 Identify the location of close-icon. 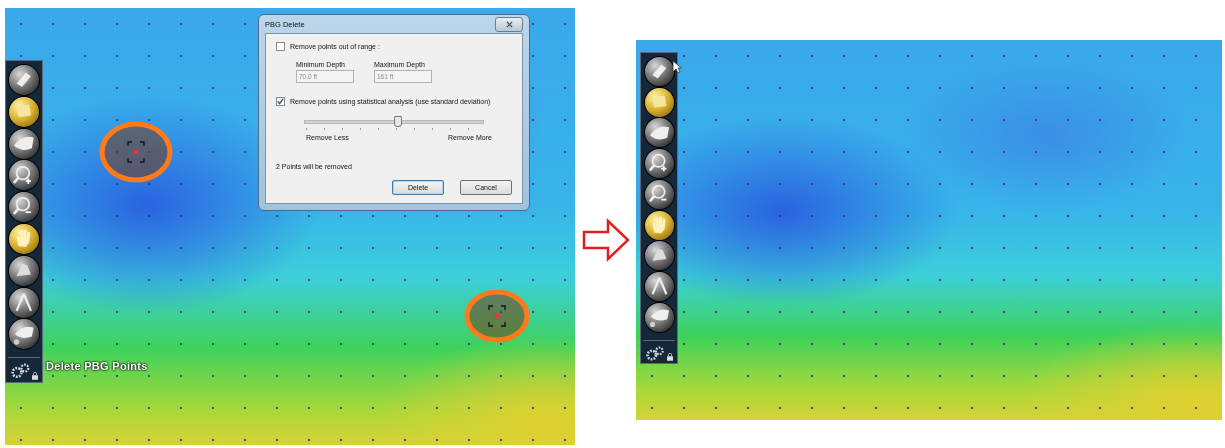
(509, 24).